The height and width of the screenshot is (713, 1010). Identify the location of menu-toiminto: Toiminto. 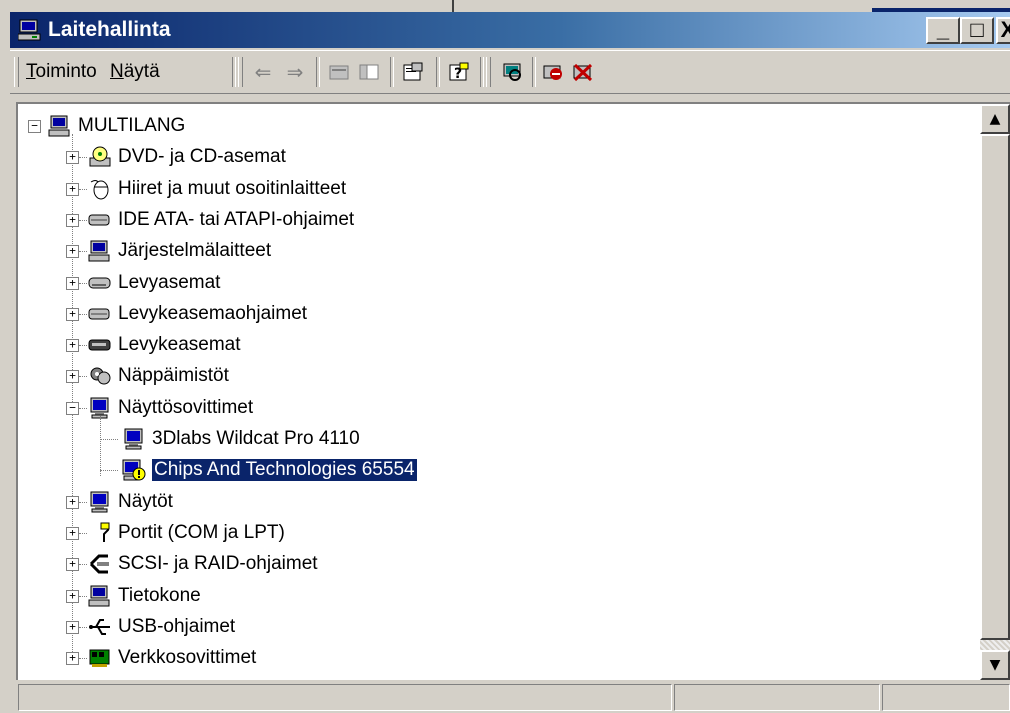
(61, 72).